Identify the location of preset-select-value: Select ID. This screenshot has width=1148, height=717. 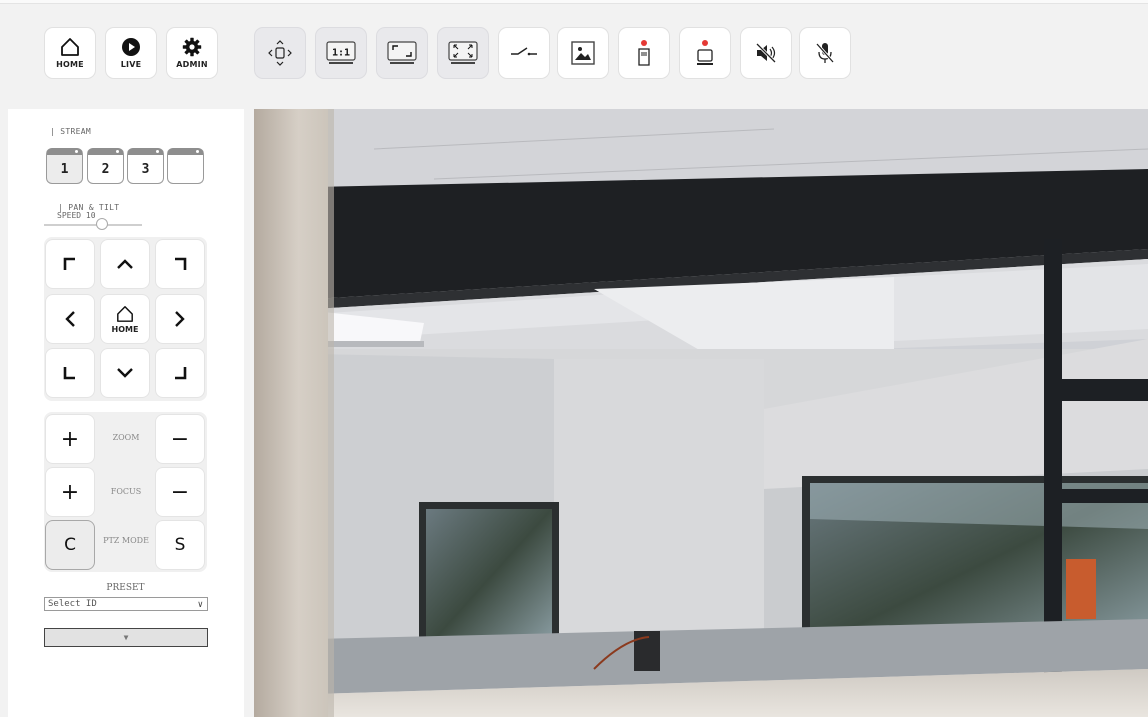
(72, 604).